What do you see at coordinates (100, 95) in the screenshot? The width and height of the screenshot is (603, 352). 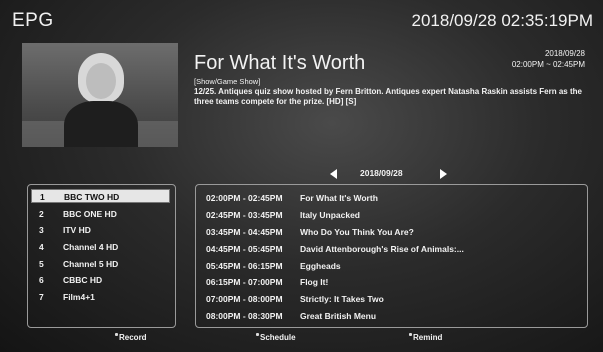 I see `program-thumbnail` at bounding box center [100, 95].